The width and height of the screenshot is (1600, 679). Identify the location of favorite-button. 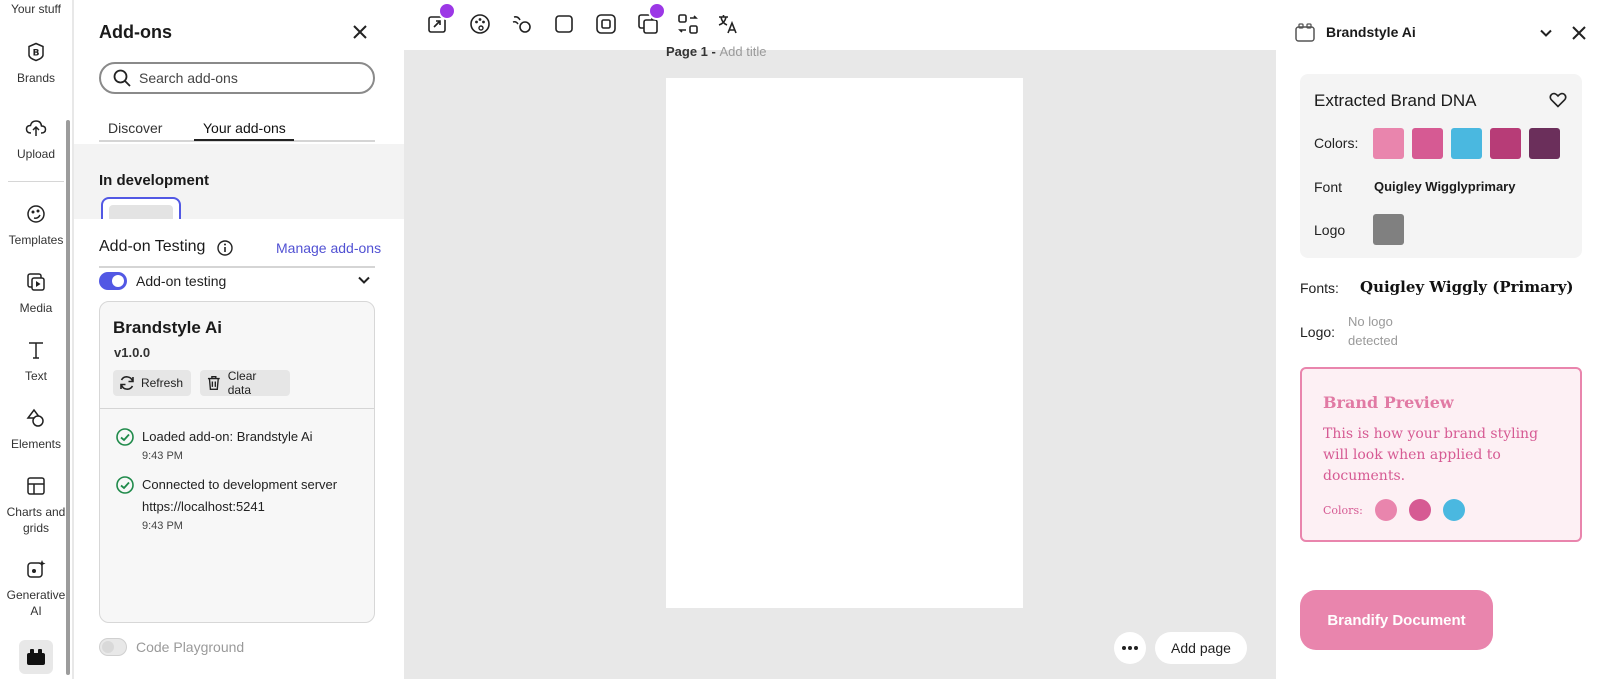
(1558, 100).